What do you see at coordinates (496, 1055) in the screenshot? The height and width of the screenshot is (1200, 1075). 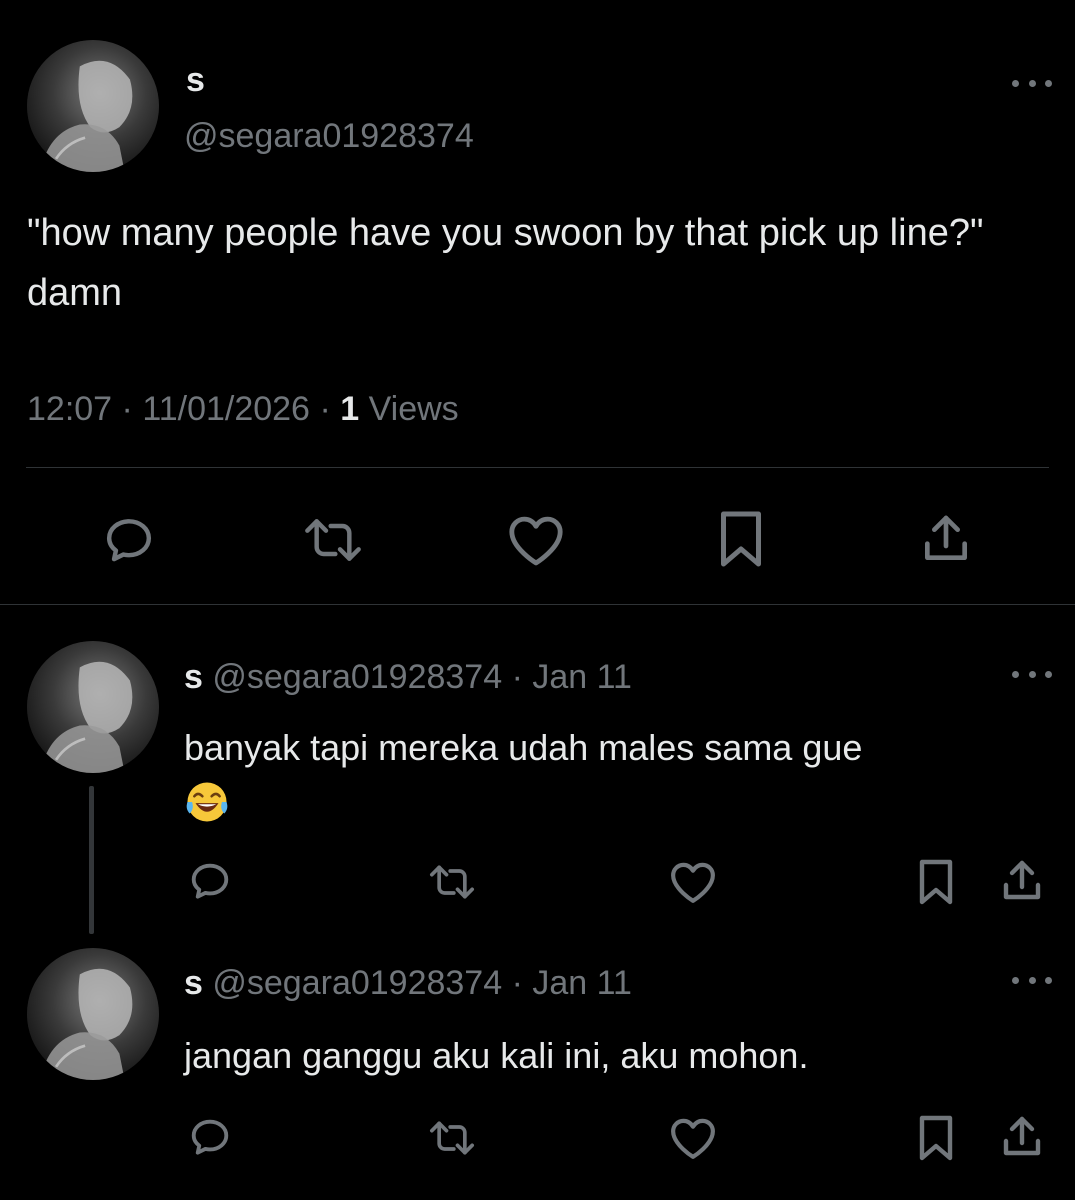 I see `reply-text: jangan ganggu aku kali ini, aku mohon.` at bounding box center [496, 1055].